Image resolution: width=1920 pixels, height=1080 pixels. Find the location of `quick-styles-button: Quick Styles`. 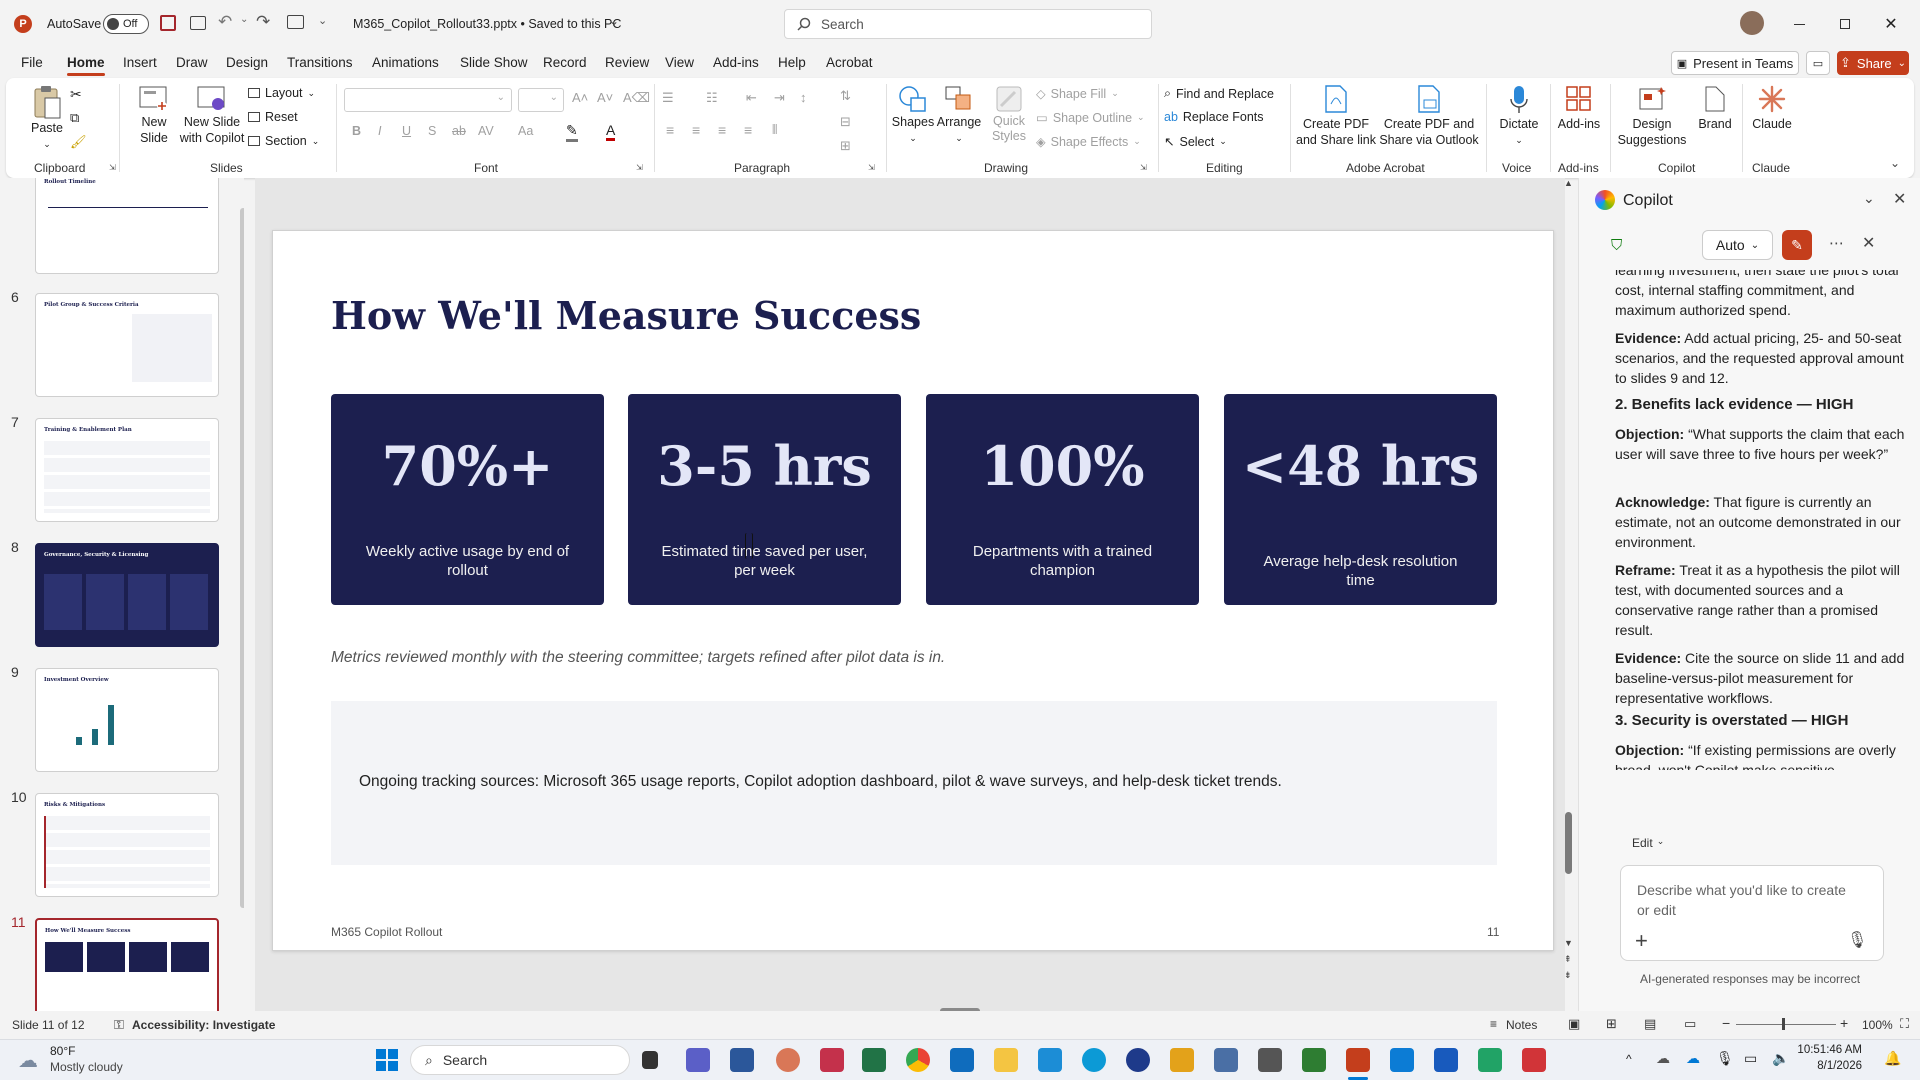

quick-styles-button: Quick Styles is located at coordinates (1009, 114).